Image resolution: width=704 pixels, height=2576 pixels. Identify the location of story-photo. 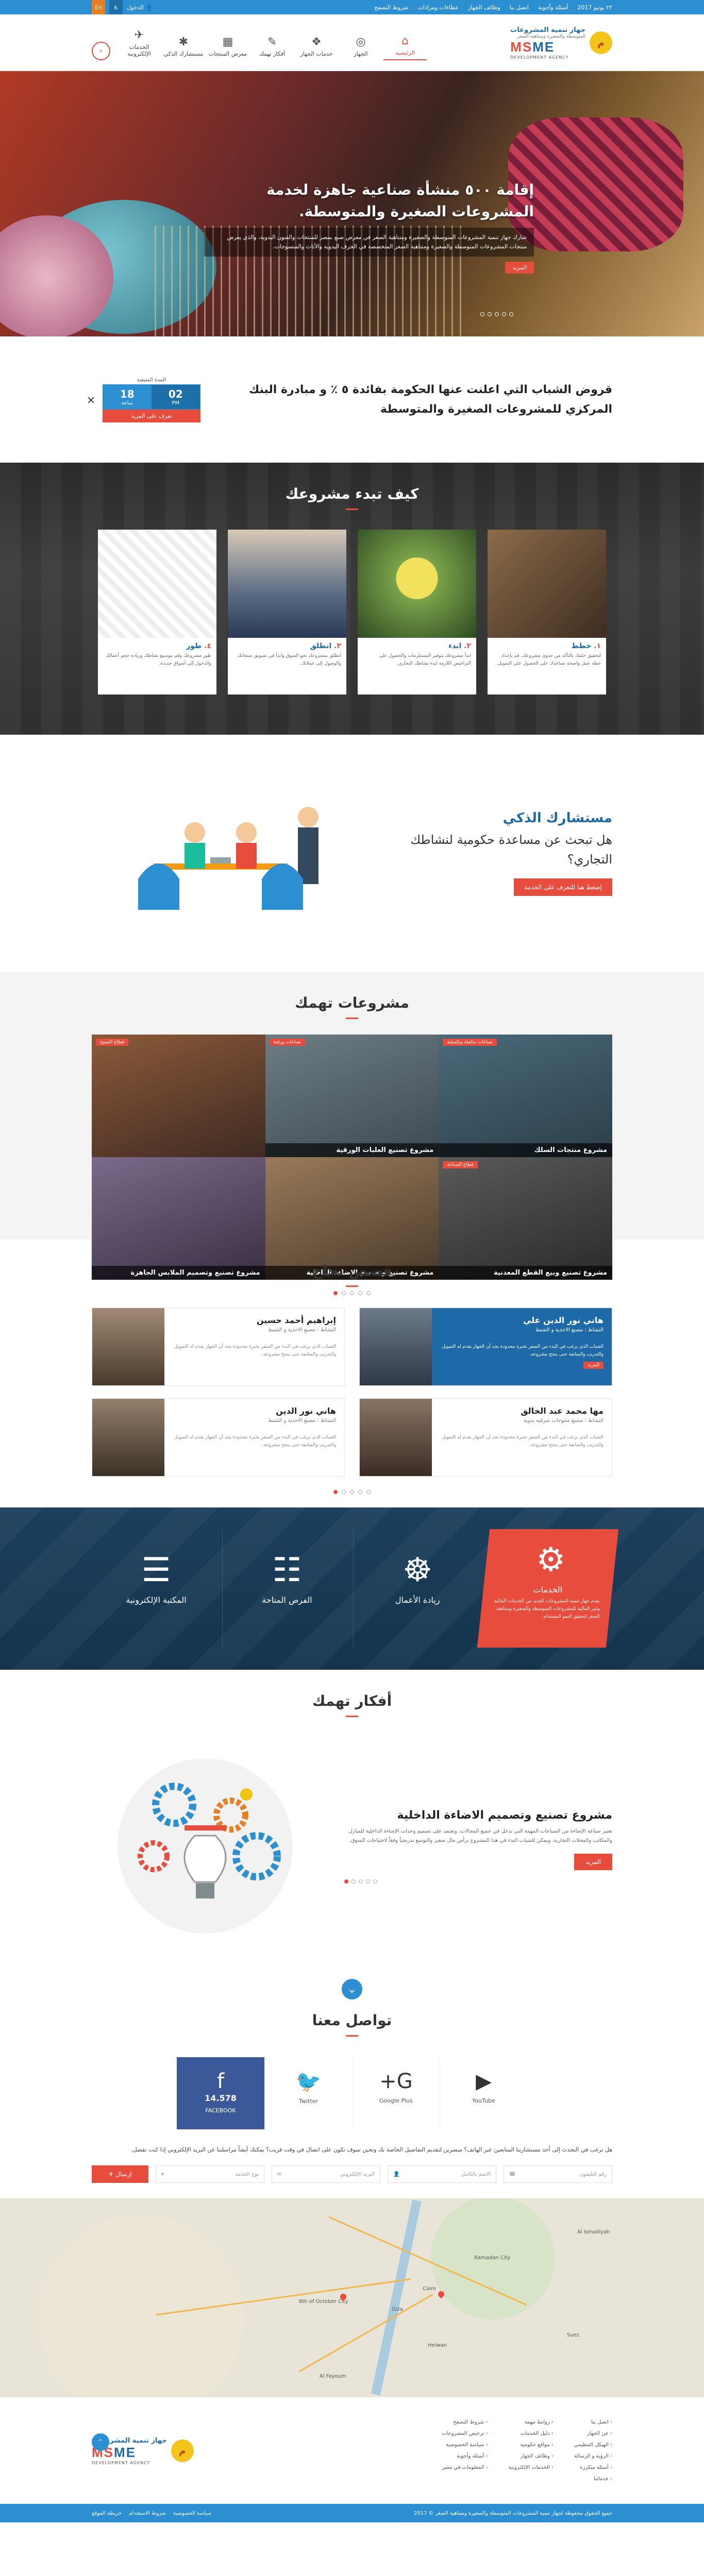
(128, 1346).